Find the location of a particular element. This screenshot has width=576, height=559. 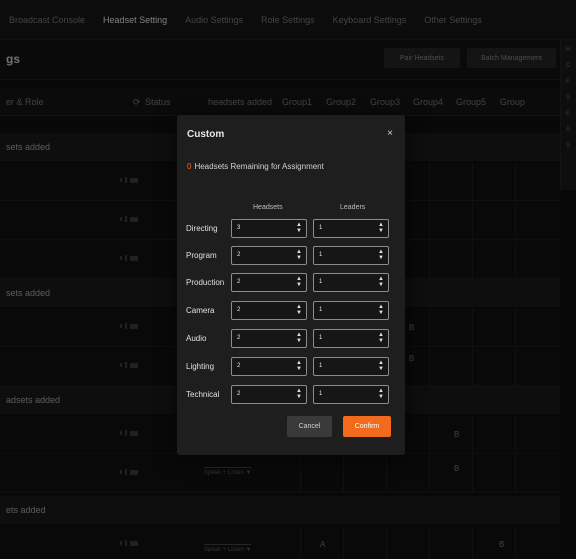

role-row-lighting: Lighting 2 ▲ ▼ 1 ▲ ▼ is located at coordinates (291, 367).